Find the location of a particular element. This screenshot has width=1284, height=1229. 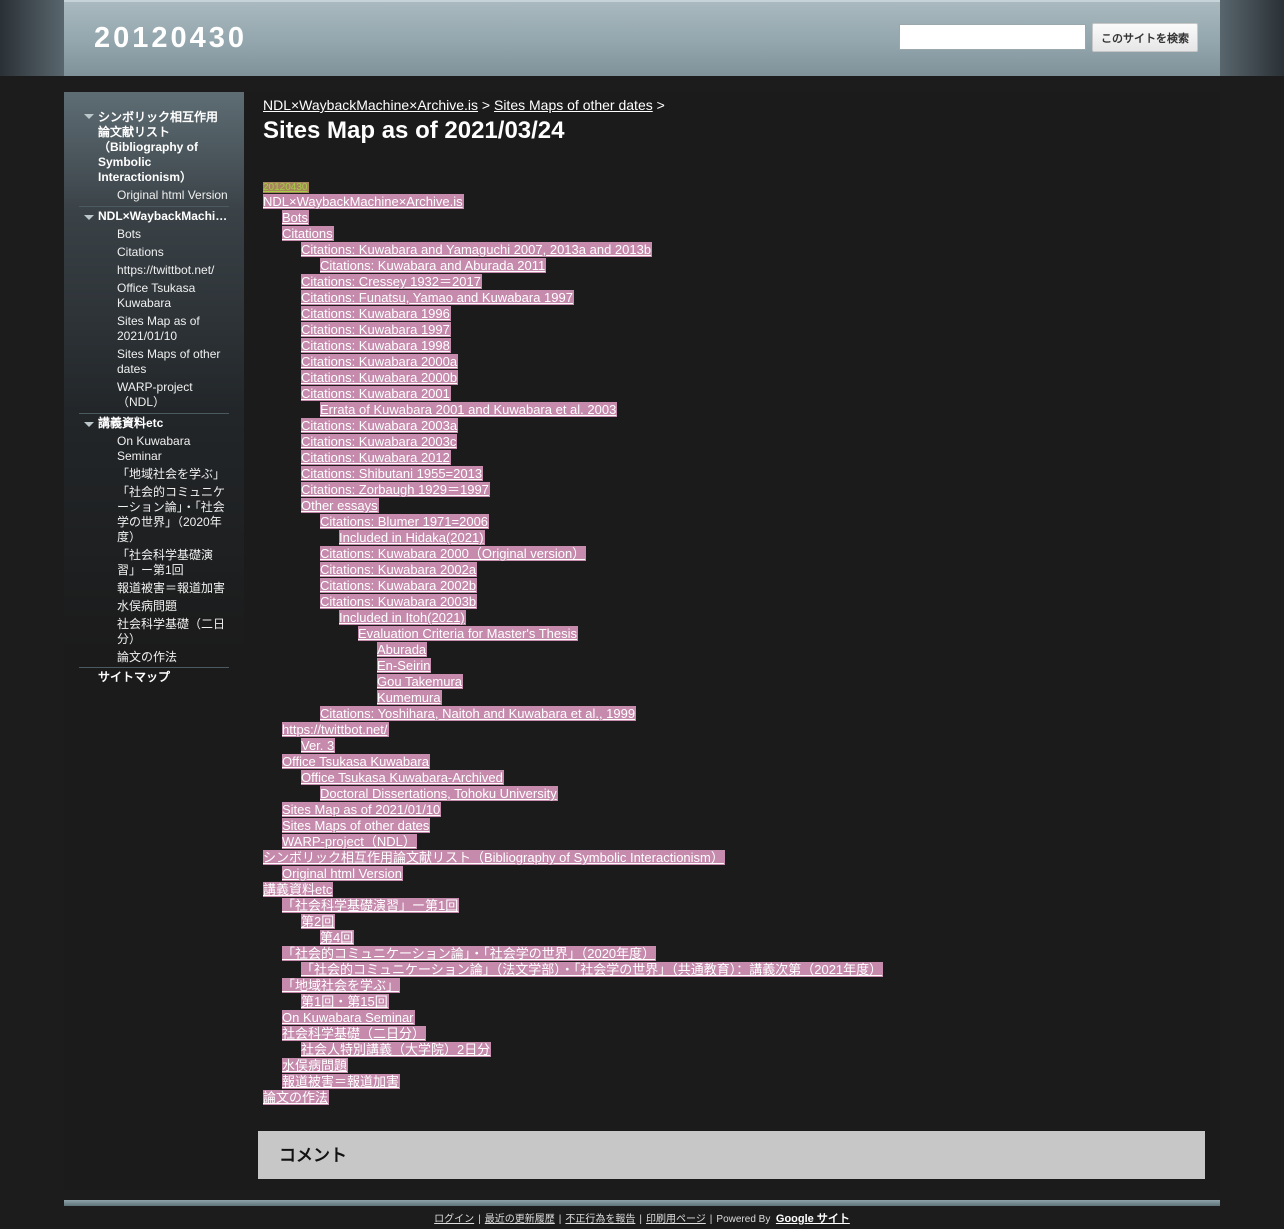

sitemap-link: 講義資料etc is located at coordinates (298, 889).